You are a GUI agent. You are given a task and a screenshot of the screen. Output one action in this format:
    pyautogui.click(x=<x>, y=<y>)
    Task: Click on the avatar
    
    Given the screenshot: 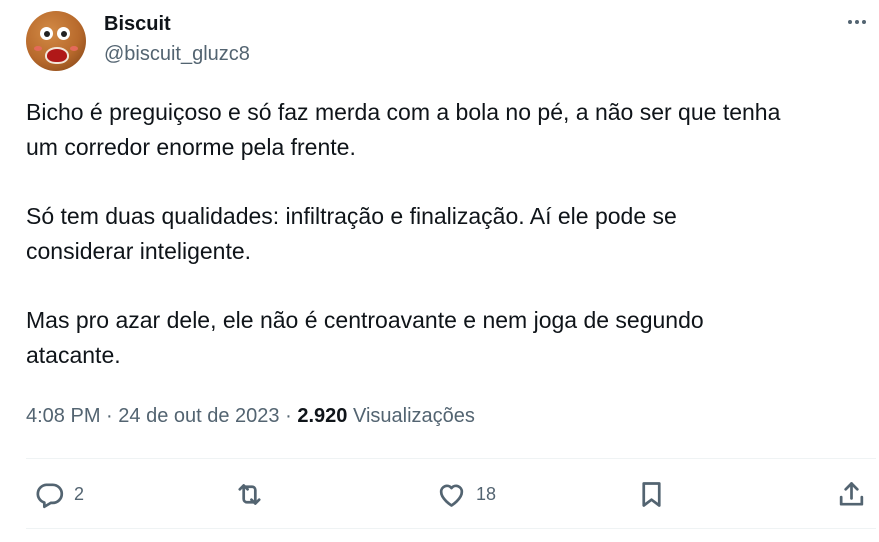 What is the action you would take?
    pyautogui.click(x=56, y=41)
    